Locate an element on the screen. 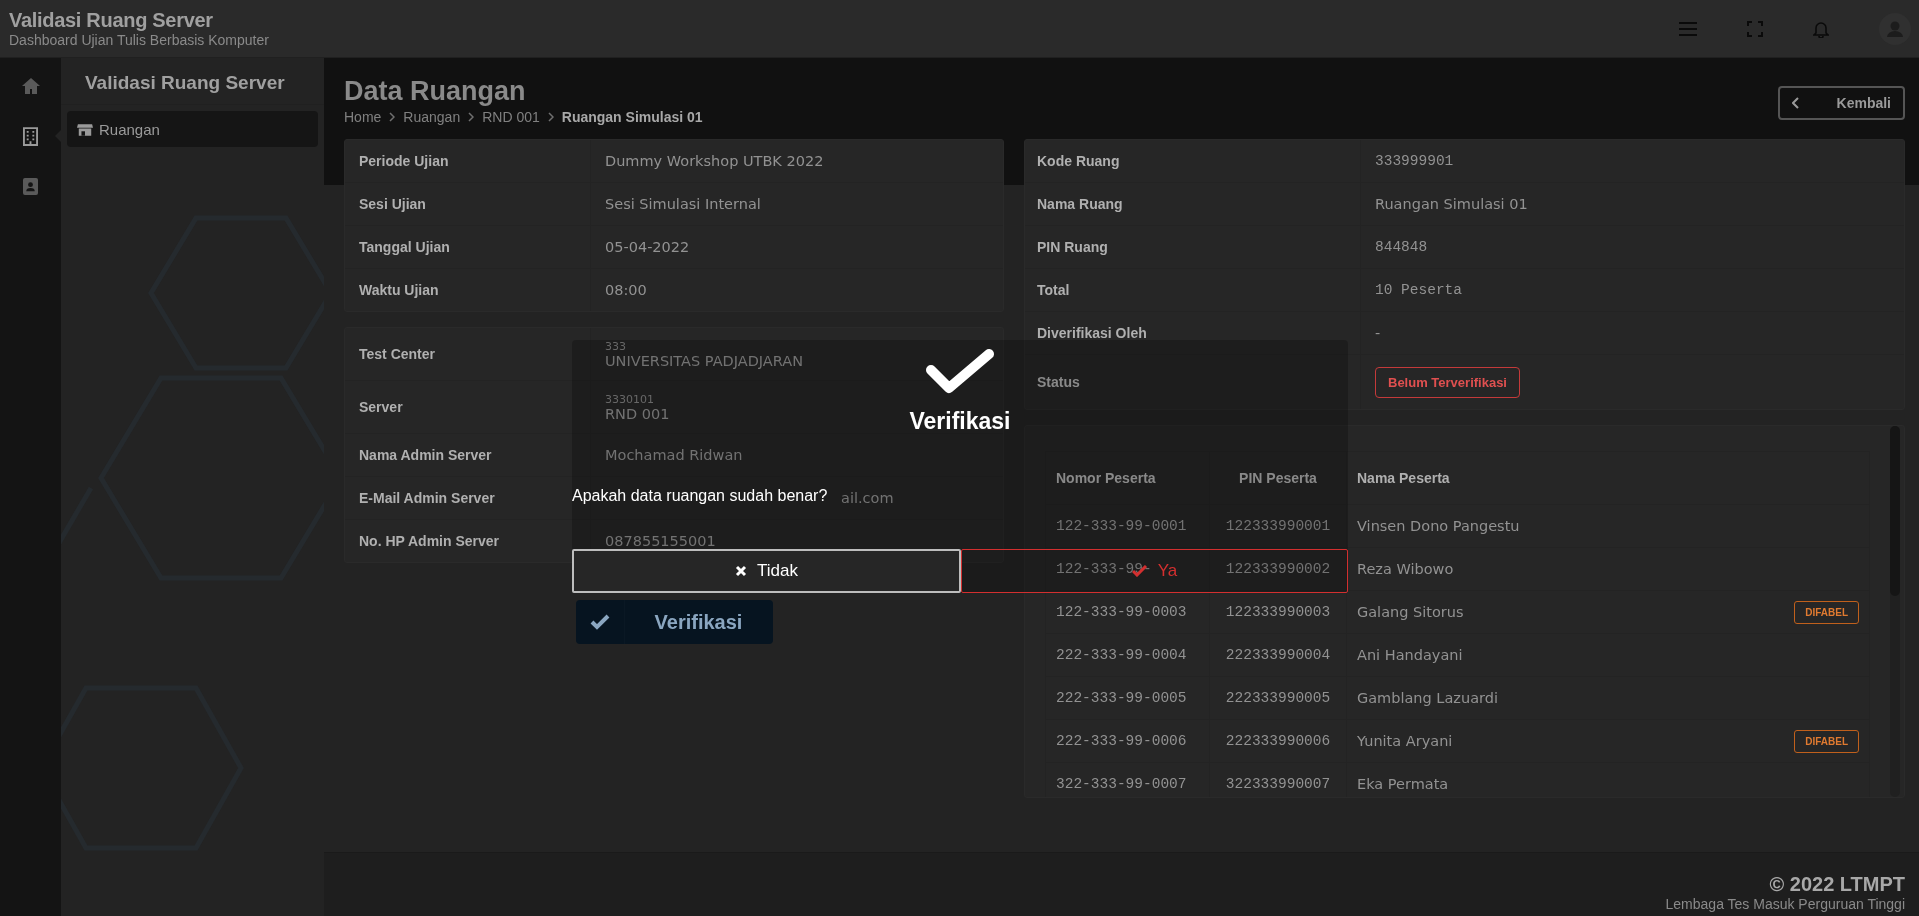 The height and width of the screenshot is (916, 1919). field-label: Nama Ruang is located at coordinates (1193, 204).